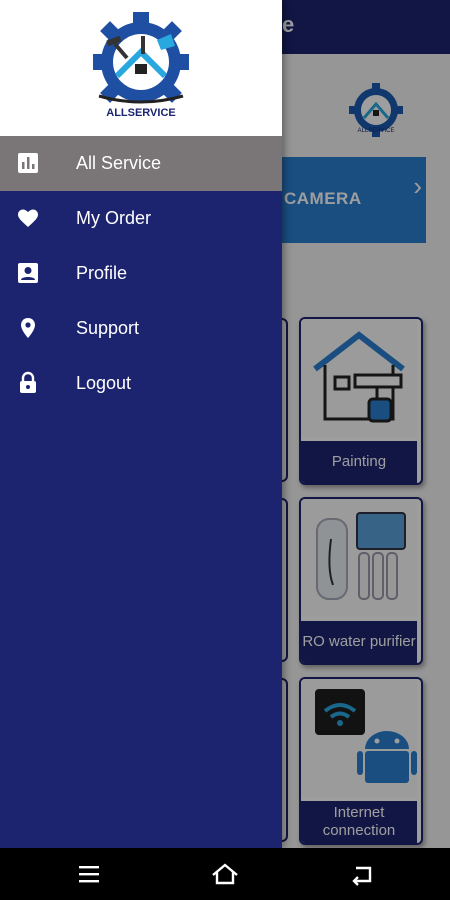 Image resolution: width=450 pixels, height=900 pixels. I want to click on menu-item-my-order: My Order, so click(141, 218).